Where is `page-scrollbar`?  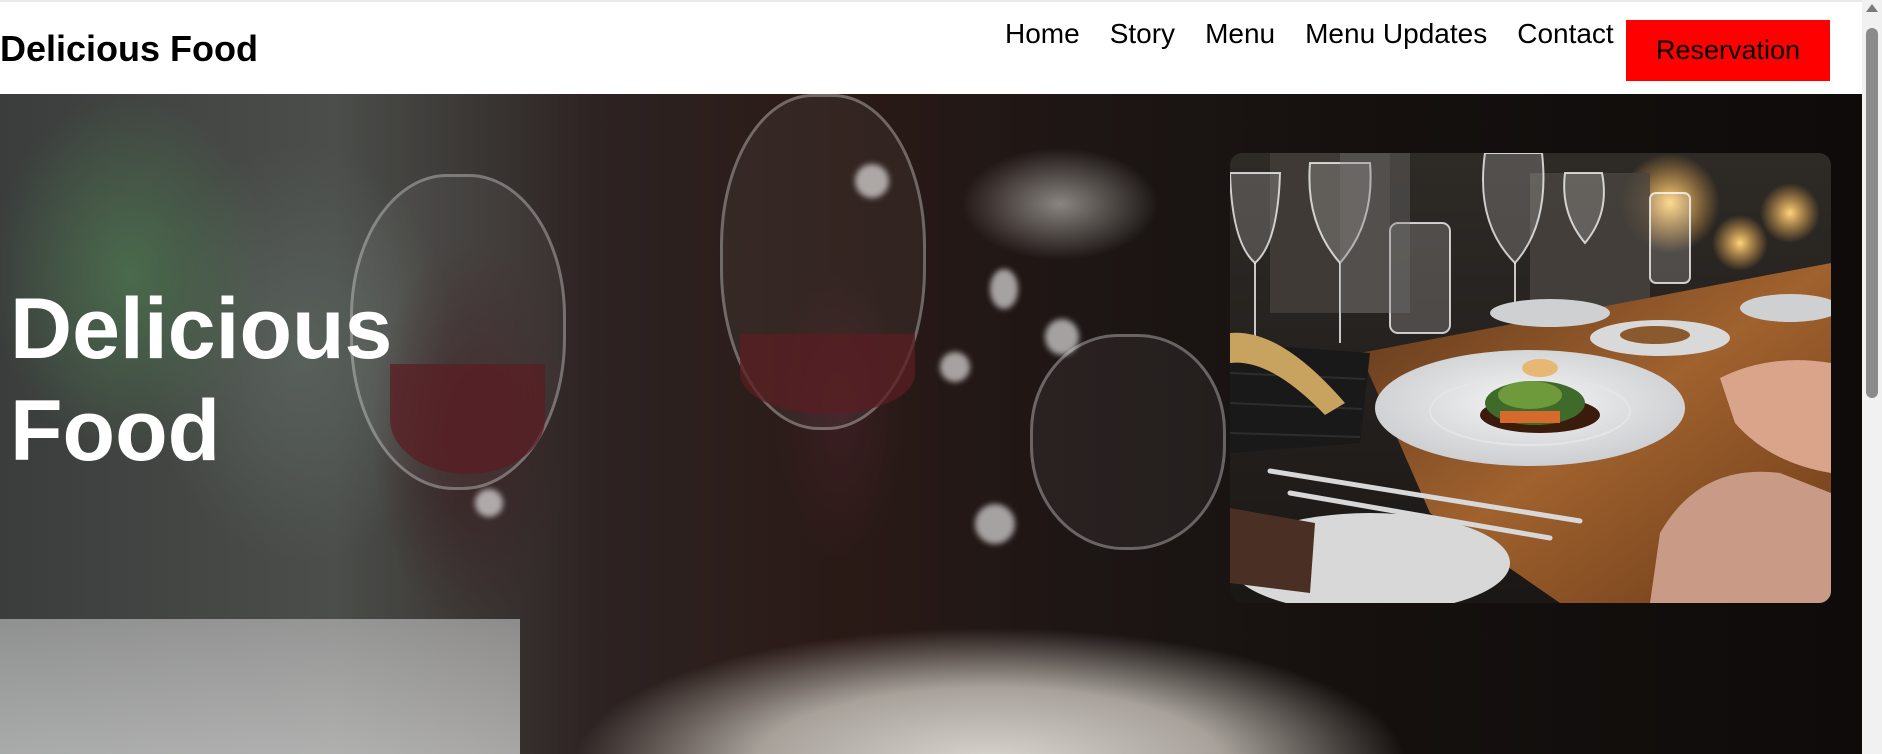 page-scrollbar is located at coordinates (1872, 377).